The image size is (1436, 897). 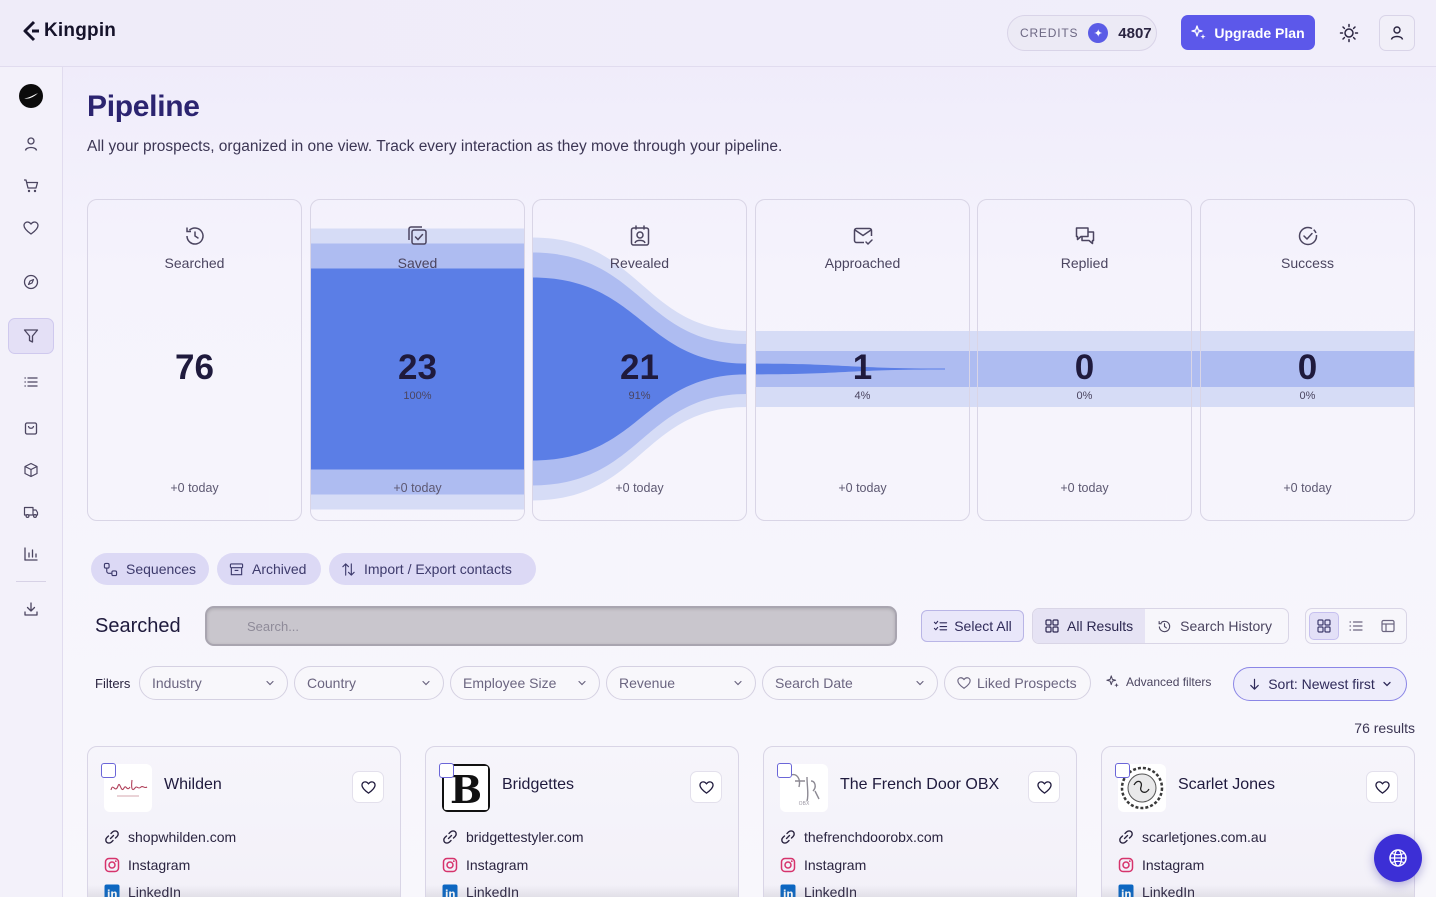 What do you see at coordinates (369, 683) in the screenshot?
I see `filter-country-dropdown: Country` at bounding box center [369, 683].